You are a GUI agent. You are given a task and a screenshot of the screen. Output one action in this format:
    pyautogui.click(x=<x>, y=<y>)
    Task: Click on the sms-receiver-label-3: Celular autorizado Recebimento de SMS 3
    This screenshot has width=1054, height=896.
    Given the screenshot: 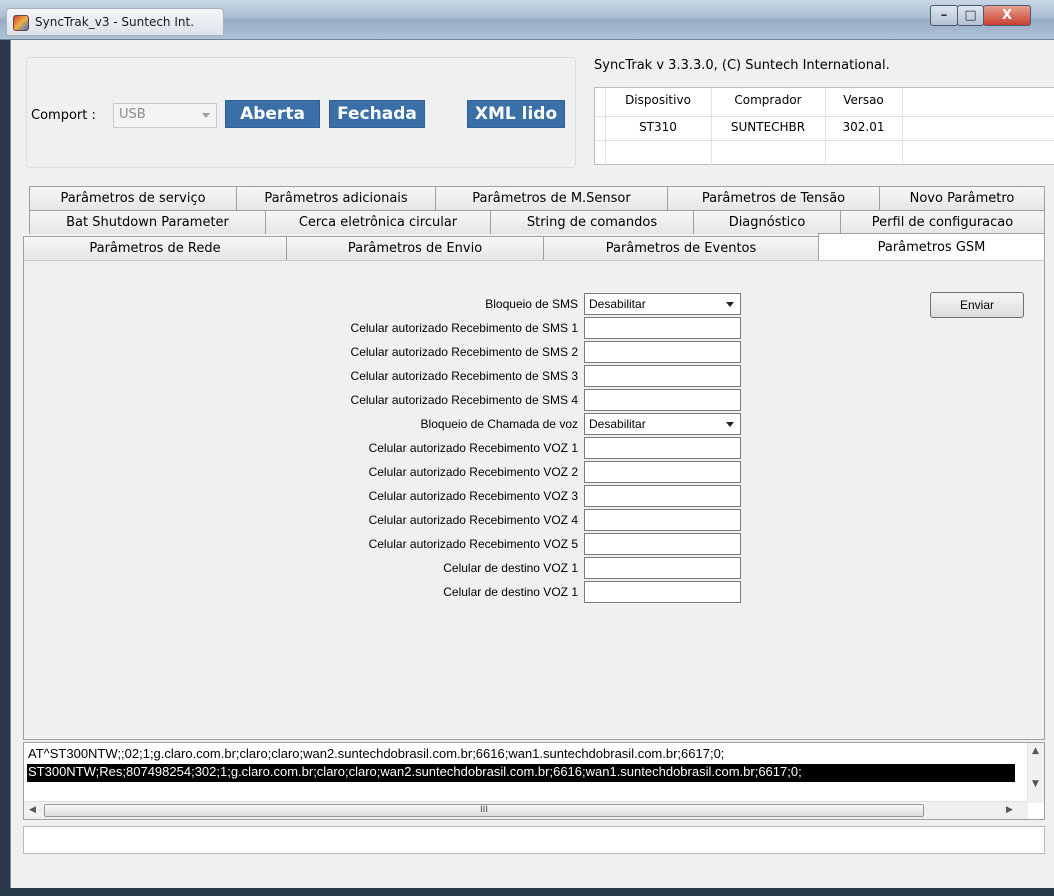 What is the action you would take?
    pyautogui.click(x=464, y=376)
    